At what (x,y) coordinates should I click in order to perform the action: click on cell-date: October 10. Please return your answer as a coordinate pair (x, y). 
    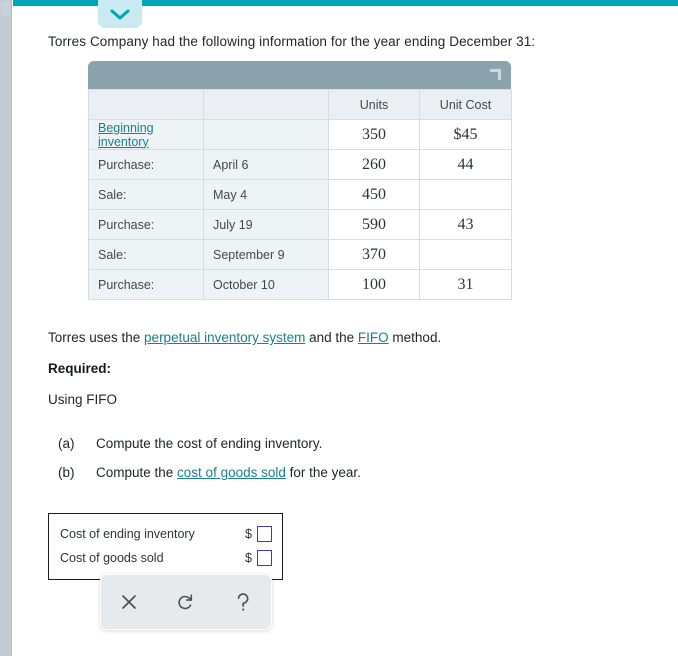
    Looking at the image, I should click on (266, 284).